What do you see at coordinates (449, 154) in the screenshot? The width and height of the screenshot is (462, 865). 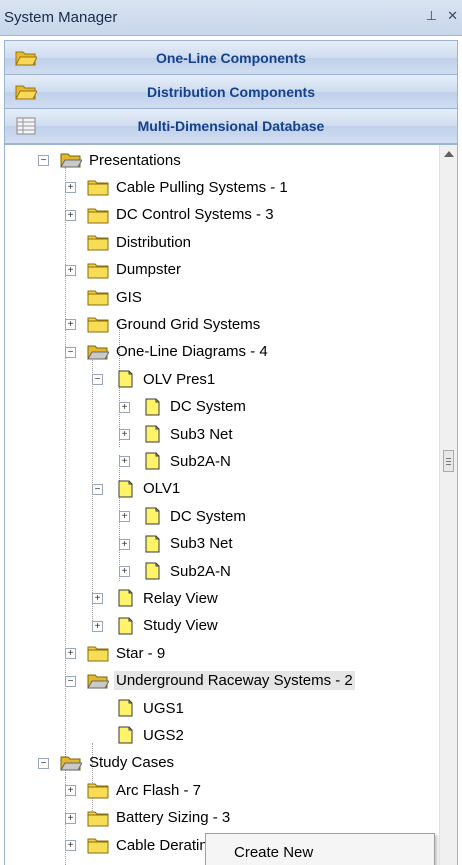 I see `scroll-up-arrow-icon` at bounding box center [449, 154].